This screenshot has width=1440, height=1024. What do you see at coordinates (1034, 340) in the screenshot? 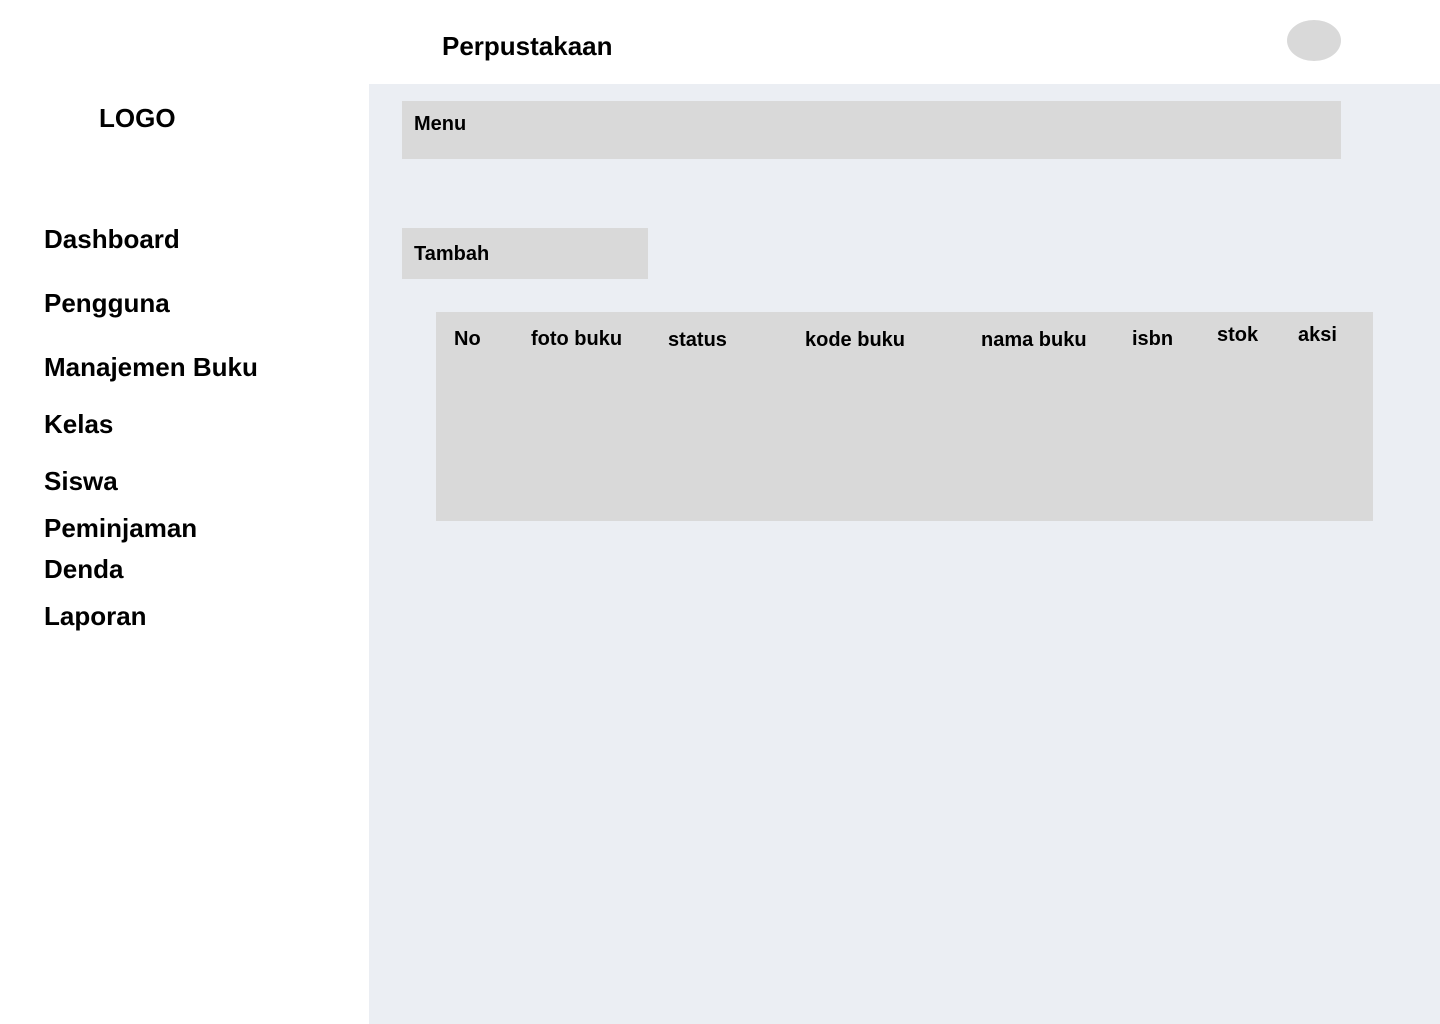
I see `column-header-nama-buku: nama buku` at bounding box center [1034, 340].